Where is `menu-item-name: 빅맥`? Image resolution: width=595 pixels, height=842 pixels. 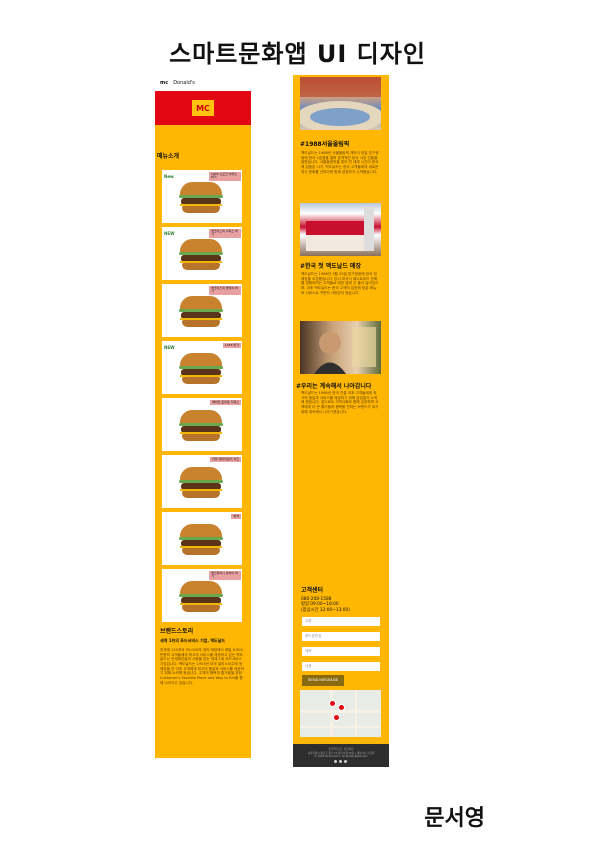
menu-item-name: 빅맥 is located at coordinates (236, 517).